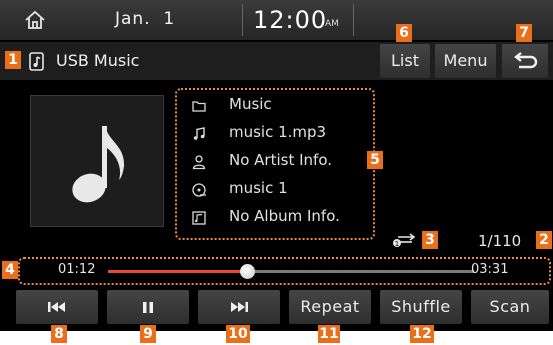 Image resolution: width=553 pixels, height=345 pixels. Describe the element at coordinates (250, 104) in the screenshot. I see `folder-name: Music` at that location.